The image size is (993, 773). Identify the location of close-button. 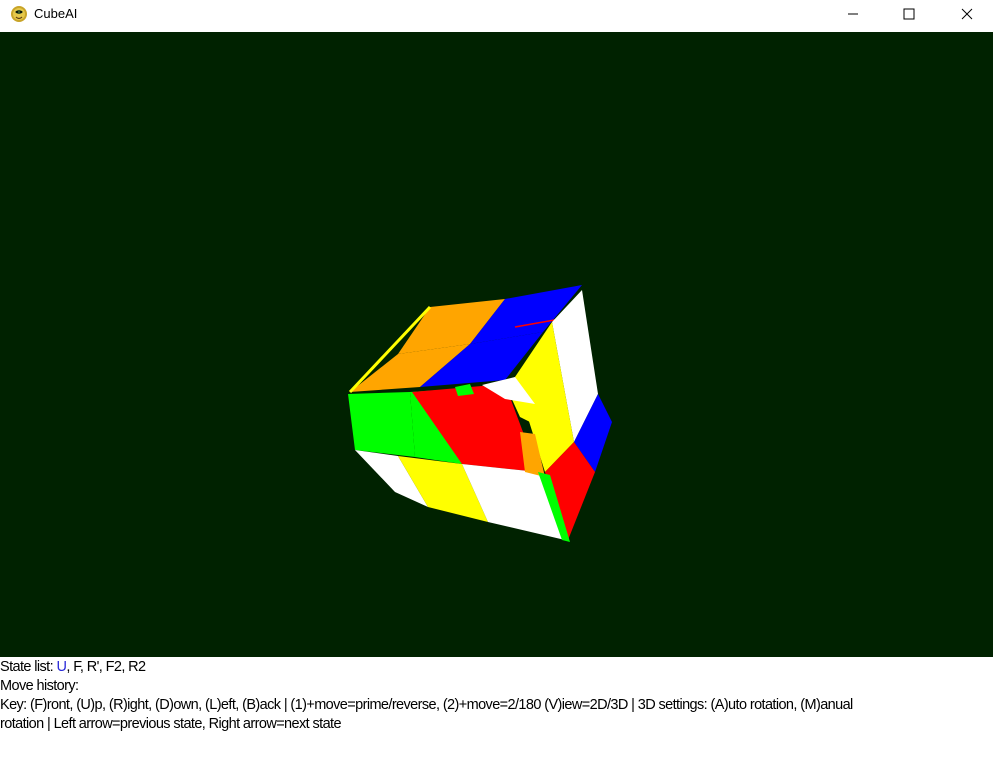
(967, 14).